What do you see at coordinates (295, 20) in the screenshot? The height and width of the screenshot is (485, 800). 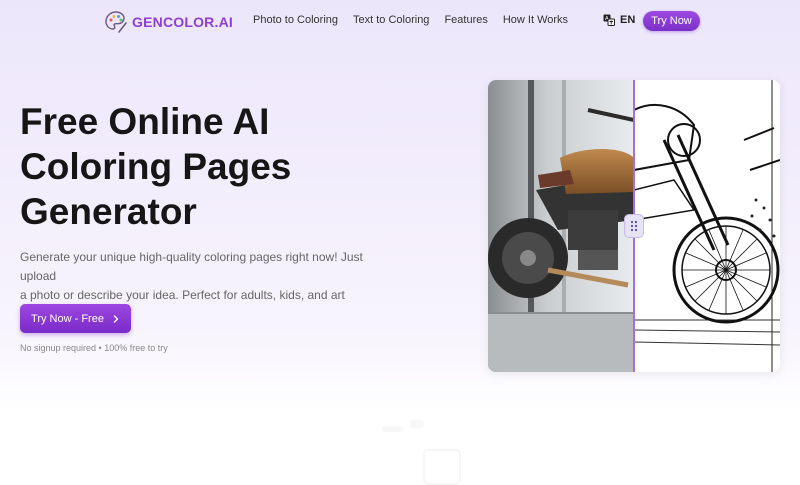 I see `nav-photo-to-coloring: Photo to Coloring` at bounding box center [295, 20].